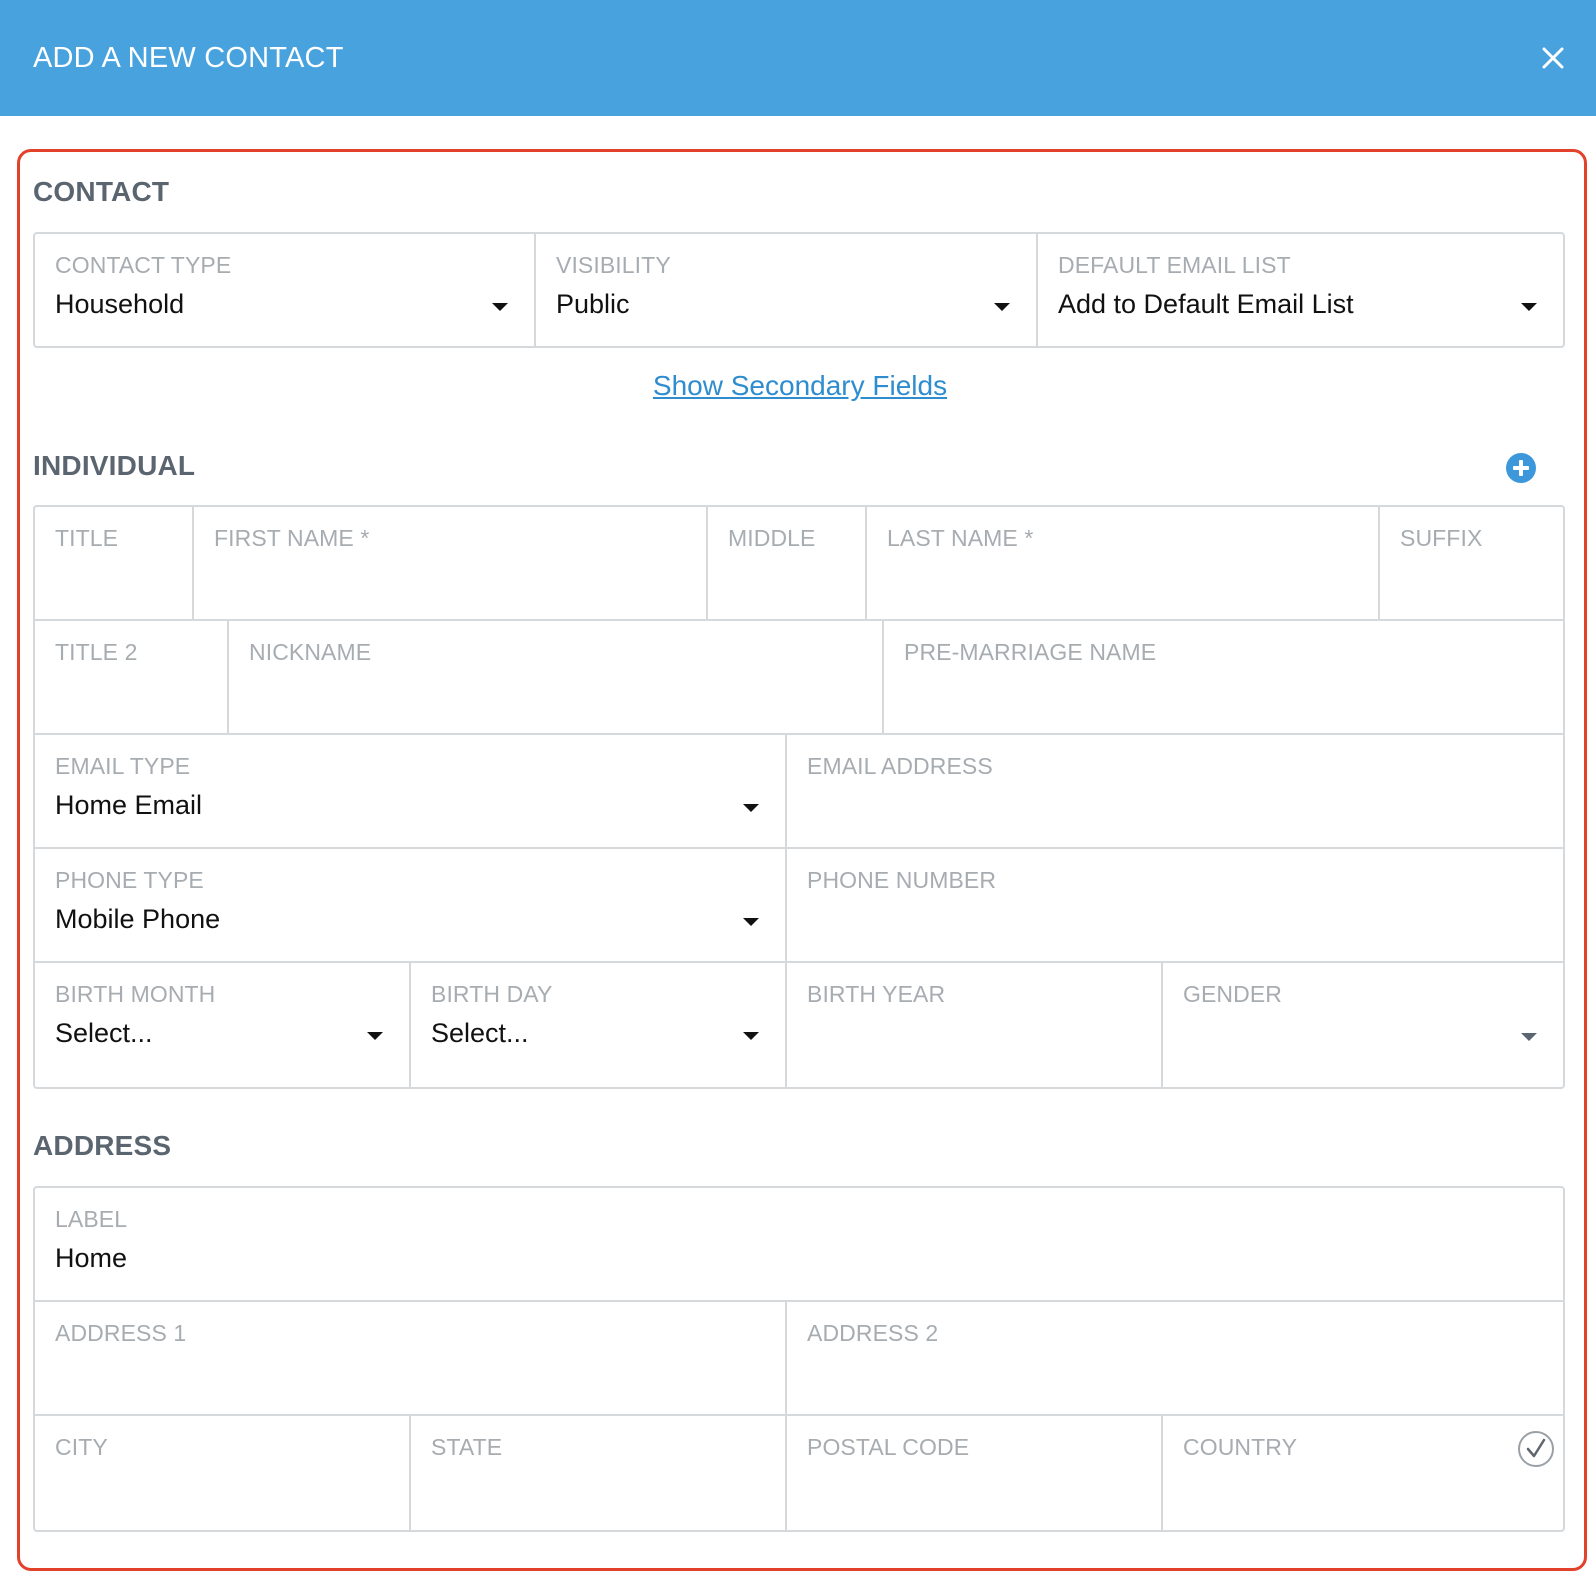 The height and width of the screenshot is (1584, 1596). I want to click on section-title-individual: INDIVIDUAL, so click(114, 465).